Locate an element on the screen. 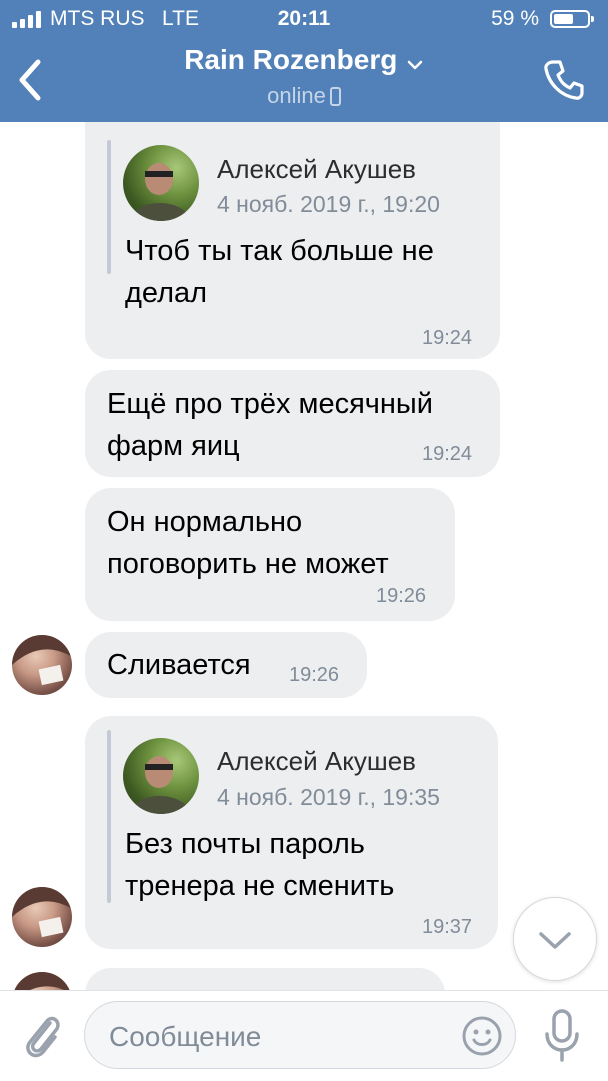  chat-title: Rain Rozenberg is located at coordinates (291, 59).